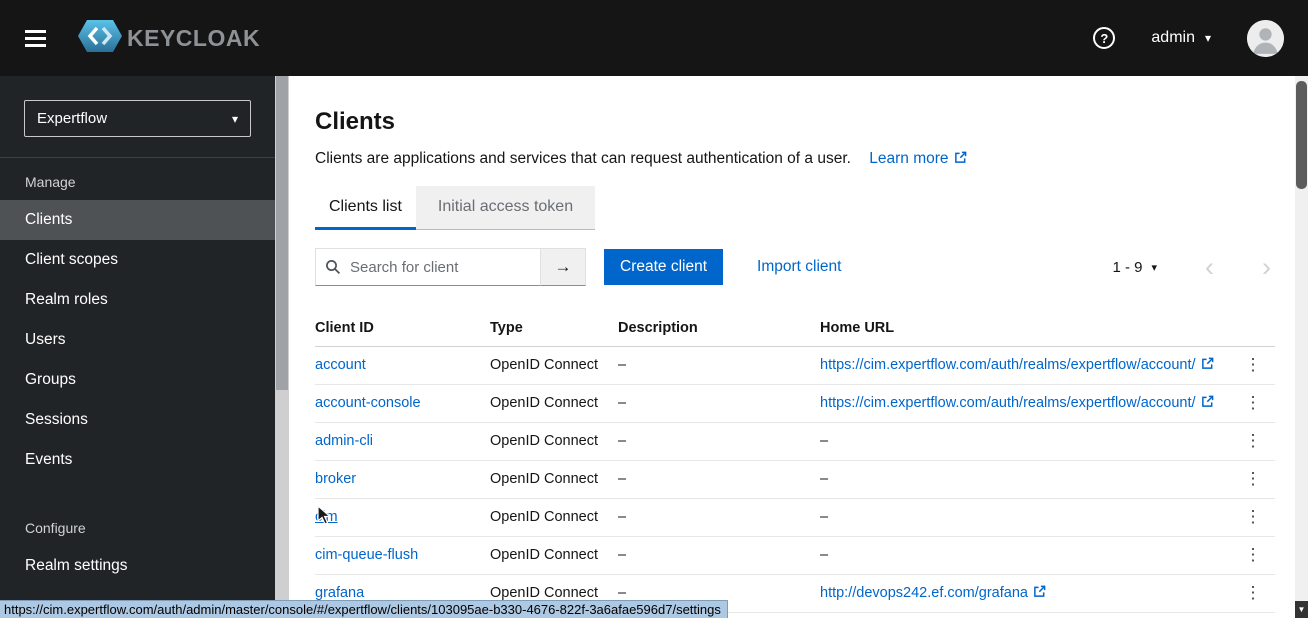 Image resolution: width=1308 pixels, height=618 pixels. Describe the element at coordinates (335, 479) in the screenshot. I see `client-id-link: broker` at that location.